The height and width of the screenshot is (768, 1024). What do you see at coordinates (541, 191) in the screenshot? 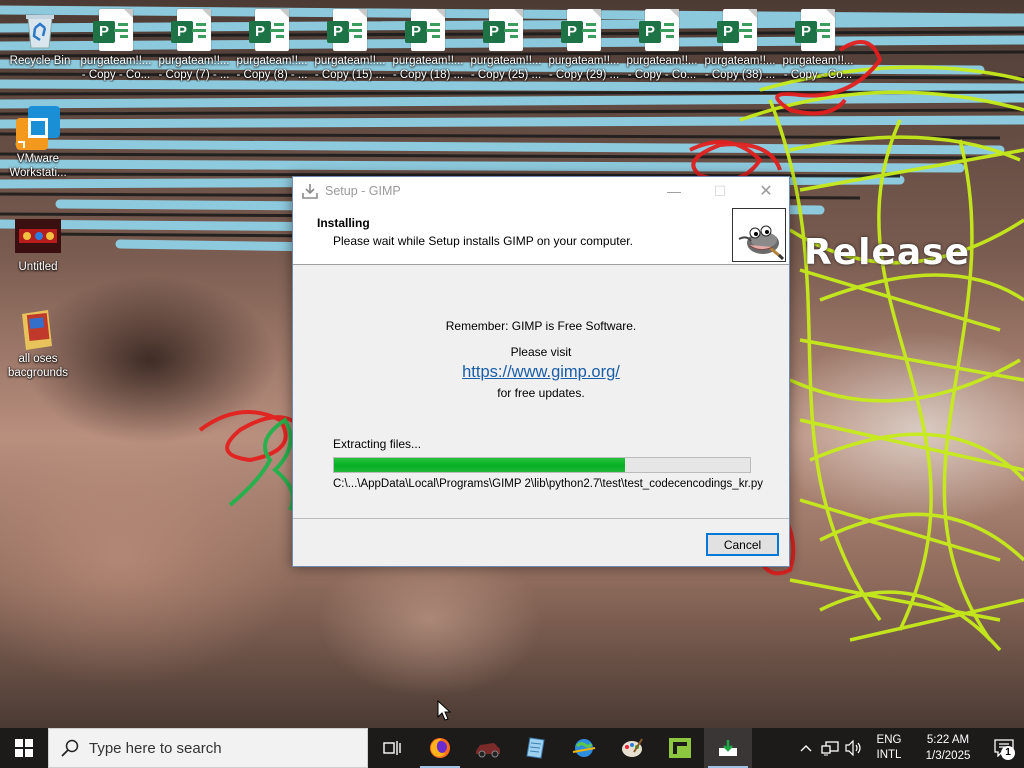
I see `title-bar: Setup - GIMP — ☐ ✕` at bounding box center [541, 191].